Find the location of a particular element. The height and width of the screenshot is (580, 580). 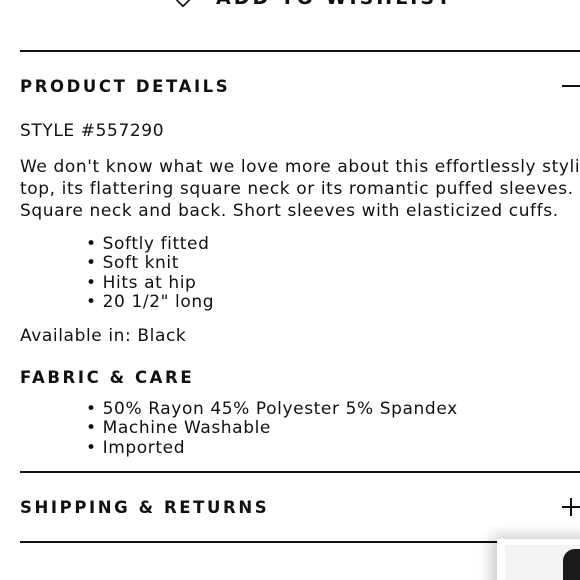

list-item: Imported is located at coordinates (272, 448).